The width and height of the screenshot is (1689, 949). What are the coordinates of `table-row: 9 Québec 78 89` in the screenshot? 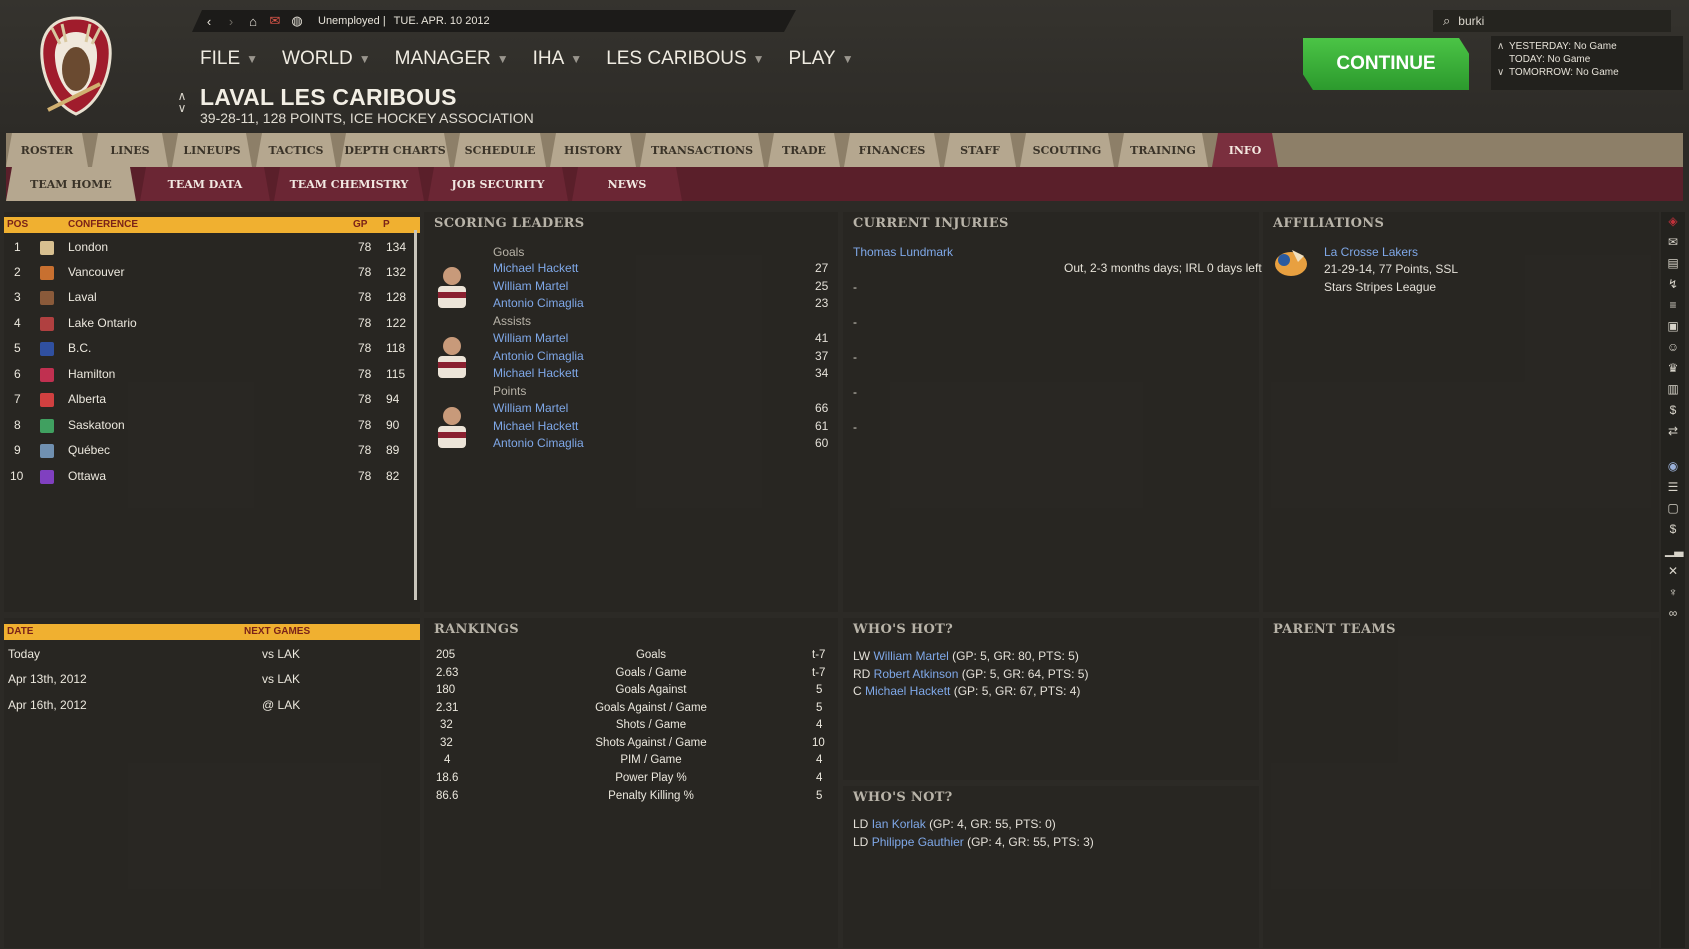 It's located at (209, 451).